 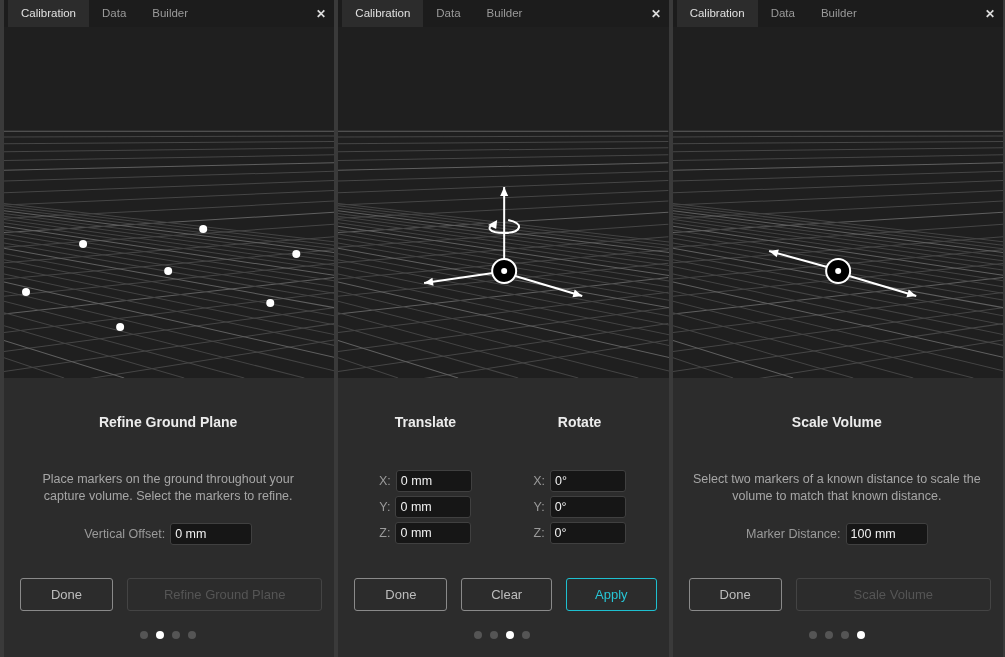 I want to click on input-field: 100 mm, so click(x=886, y=534).